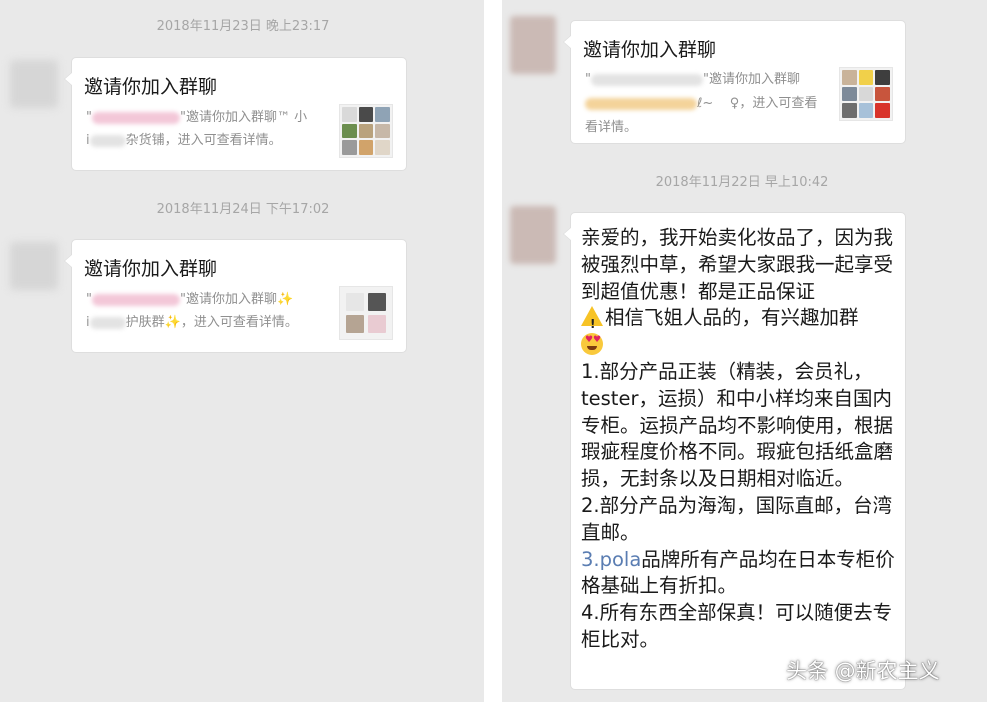 This screenshot has width=987, height=702. Describe the element at coordinates (190, 299) in the screenshot. I see `invite-desc-line1: " "邀请你加入群聊✨` at that location.